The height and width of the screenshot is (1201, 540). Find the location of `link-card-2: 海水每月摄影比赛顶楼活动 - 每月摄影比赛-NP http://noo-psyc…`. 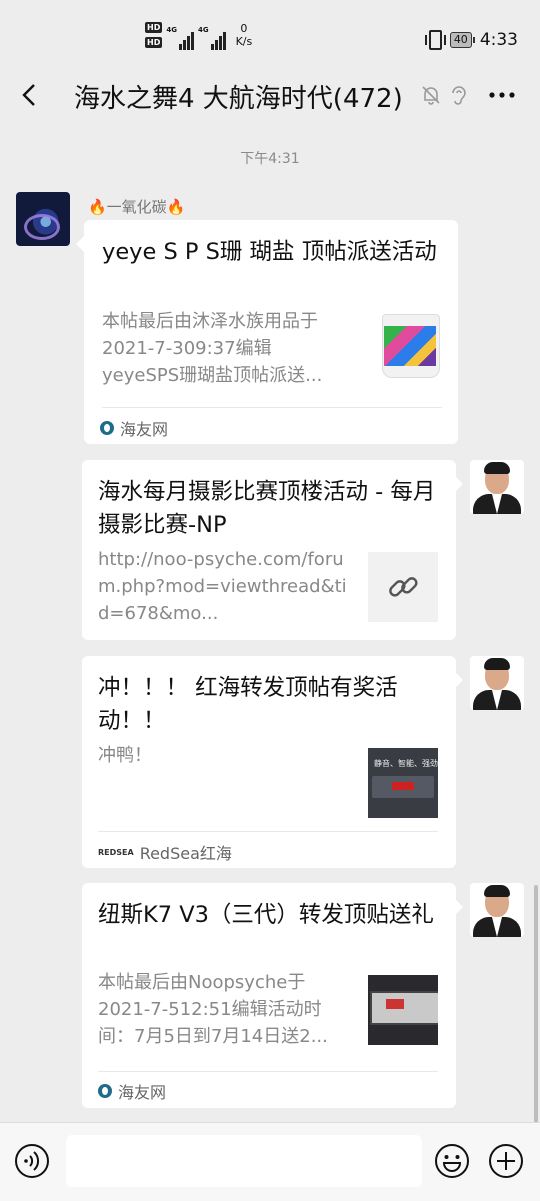

link-card-2: 海水每月摄影比赛顶楼活动 - 每月摄影比赛-NP http://noo-psyc… is located at coordinates (269, 550).